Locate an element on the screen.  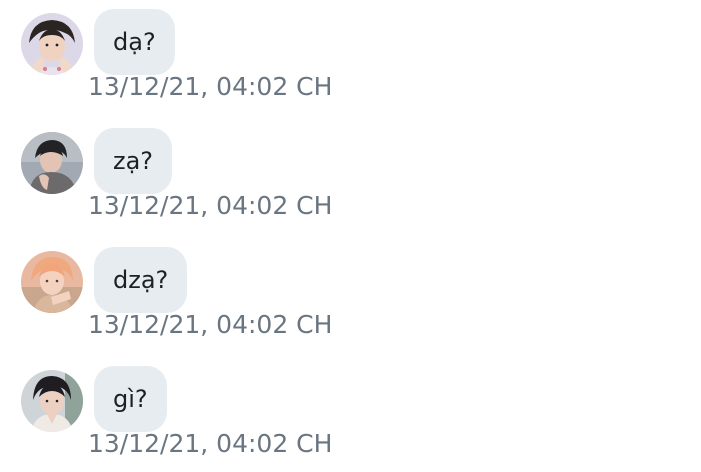
message-bubble: gì? is located at coordinates (130, 399).